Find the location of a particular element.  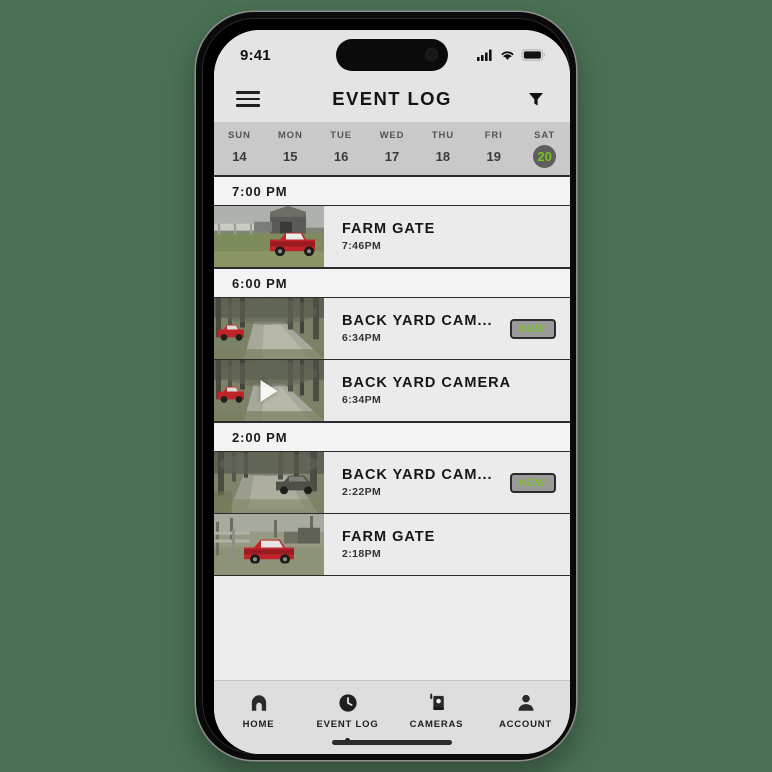

time-group-header: 6:00 PM is located at coordinates (392, 283).